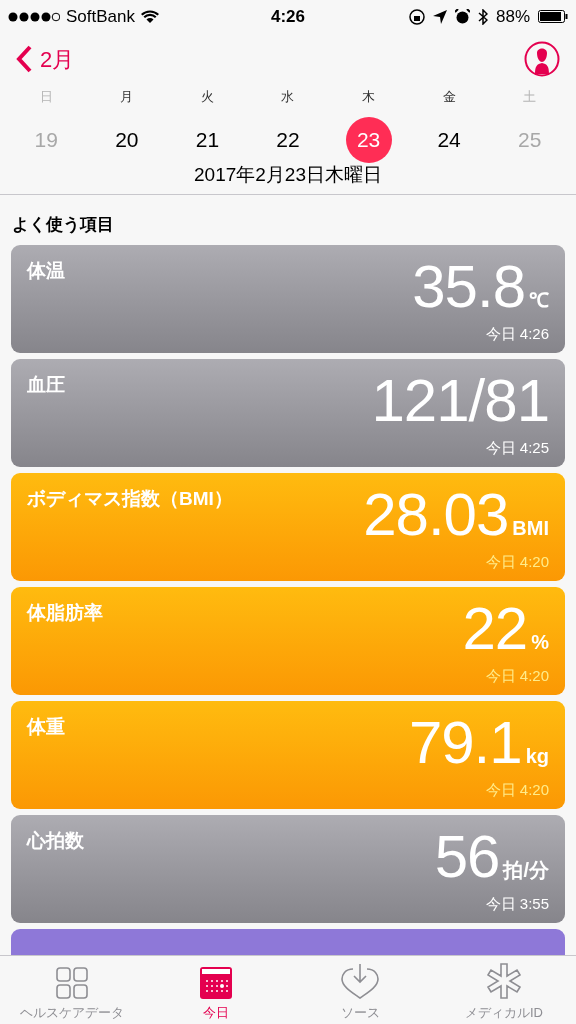 This screenshot has width=576, height=1024. I want to click on card-value: 121/81, so click(460, 401).